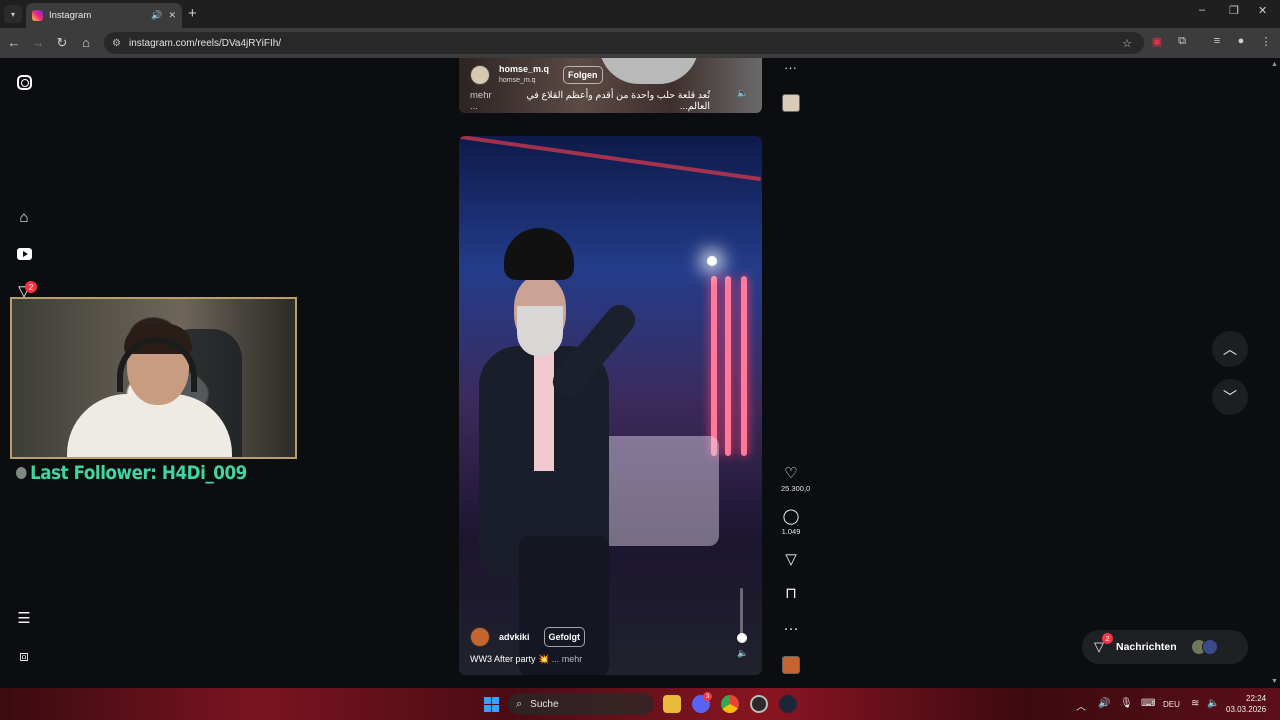  What do you see at coordinates (1262, 10) in the screenshot?
I see `close-window-button: ✕` at bounding box center [1262, 10].